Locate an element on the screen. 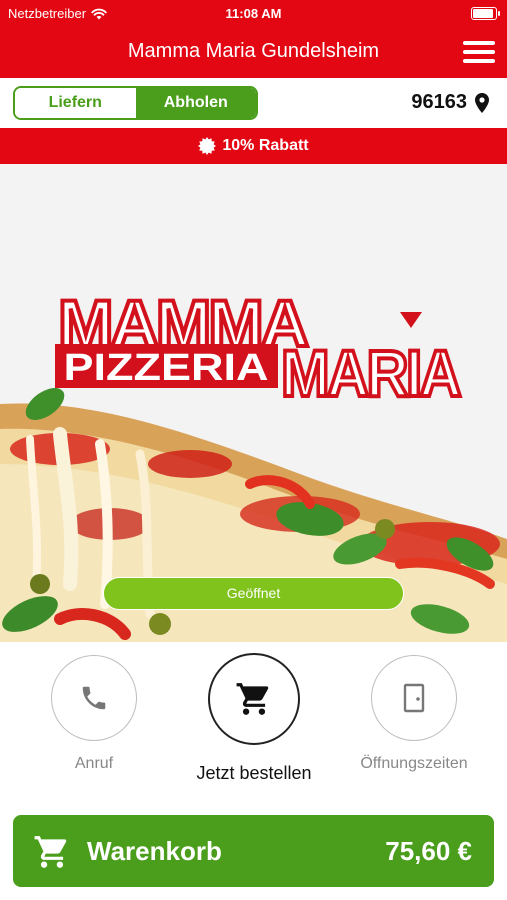 The image size is (507, 900). logo-band: PIZZERIA is located at coordinates (166, 368).